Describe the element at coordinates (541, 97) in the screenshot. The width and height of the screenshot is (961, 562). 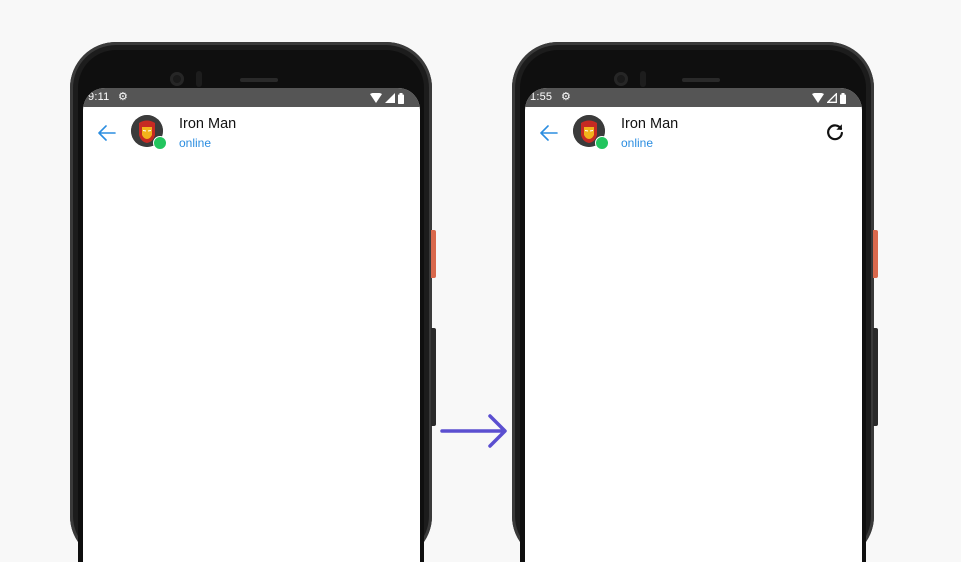
I see `status-time: 1:55` at that location.